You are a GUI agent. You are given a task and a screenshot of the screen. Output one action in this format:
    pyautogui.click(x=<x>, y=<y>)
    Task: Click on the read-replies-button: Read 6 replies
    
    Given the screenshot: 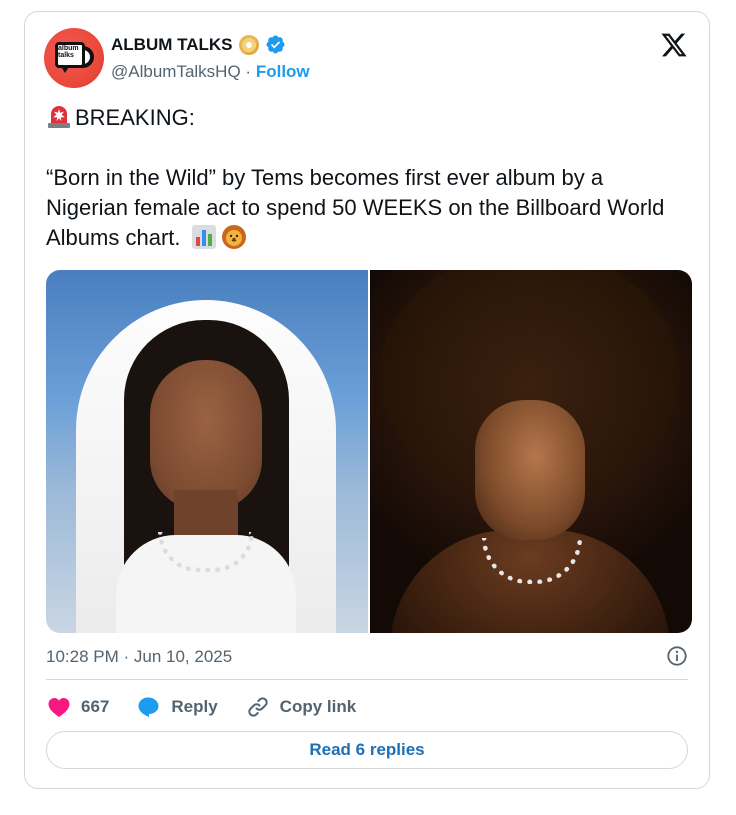 What is the action you would take?
    pyautogui.click(x=367, y=750)
    